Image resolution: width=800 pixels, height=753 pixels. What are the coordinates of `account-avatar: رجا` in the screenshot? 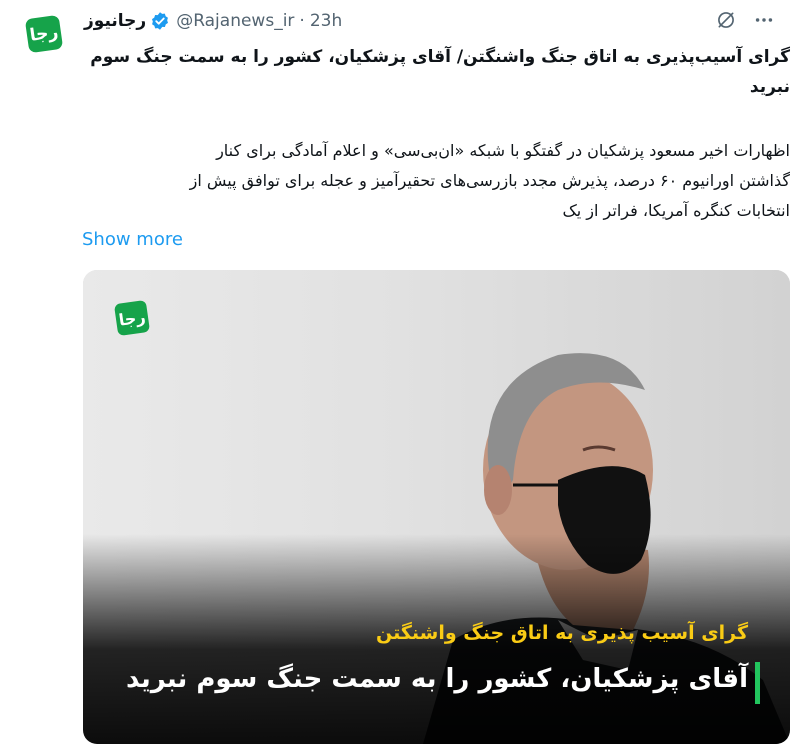 It's located at (44, 34).